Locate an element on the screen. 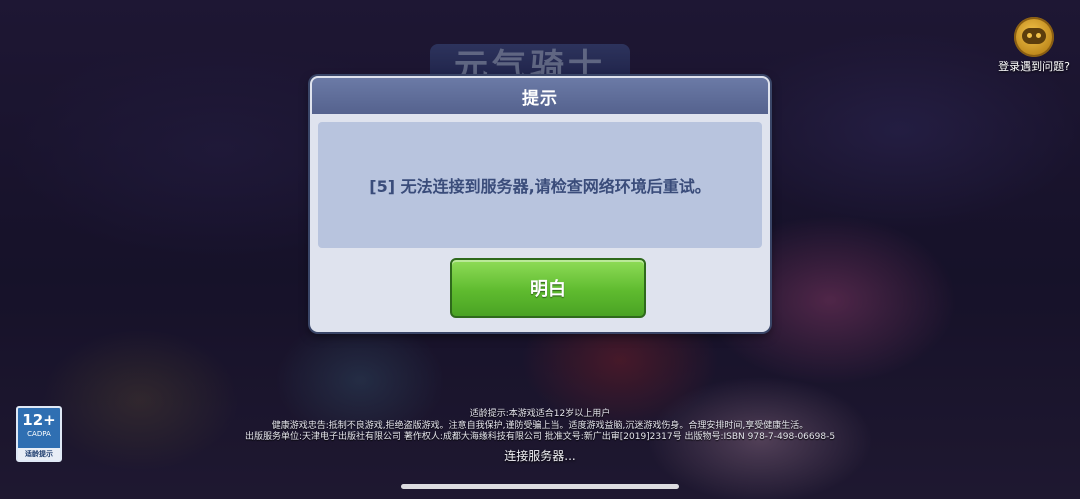 The width and height of the screenshot is (1080, 499). help-face-icon is located at coordinates (1034, 37).